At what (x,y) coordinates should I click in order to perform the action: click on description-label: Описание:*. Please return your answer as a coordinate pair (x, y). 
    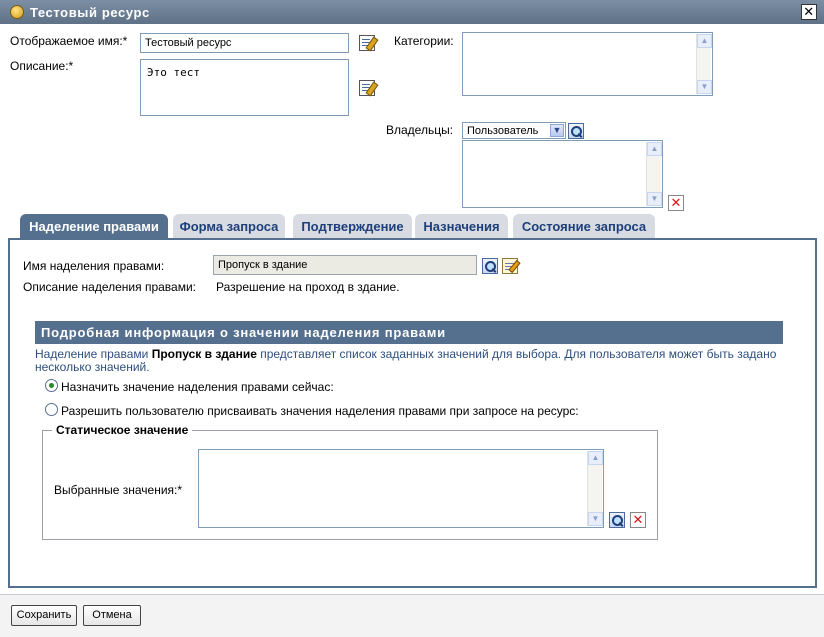
    Looking at the image, I should click on (42, 66).